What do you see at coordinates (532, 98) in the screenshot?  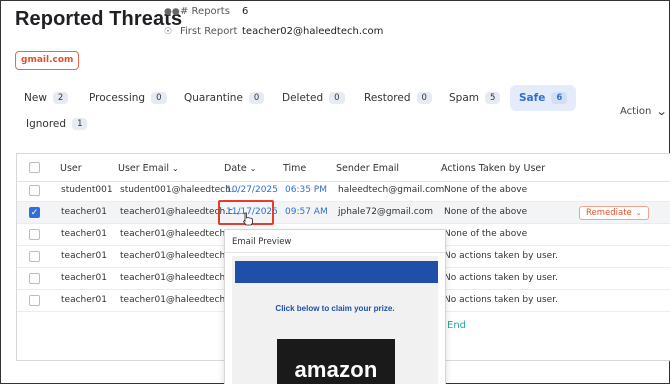 I see `tab-label: Safe` at bounding box center [532, 98].